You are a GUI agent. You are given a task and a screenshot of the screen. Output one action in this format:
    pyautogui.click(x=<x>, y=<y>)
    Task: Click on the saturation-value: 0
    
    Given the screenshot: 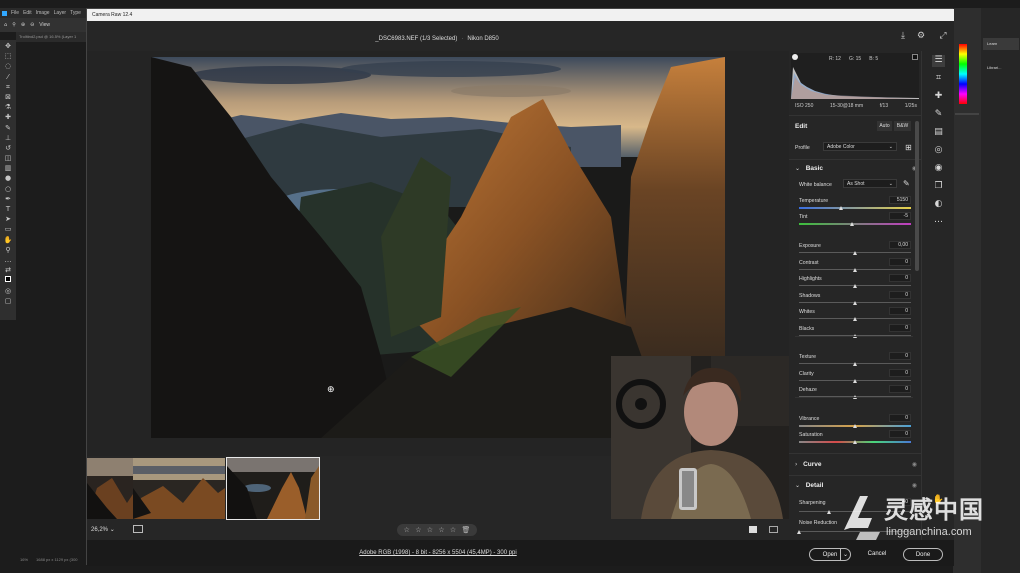 What is the action you would take?
    pyautogui.click(x=900, y=434)
    